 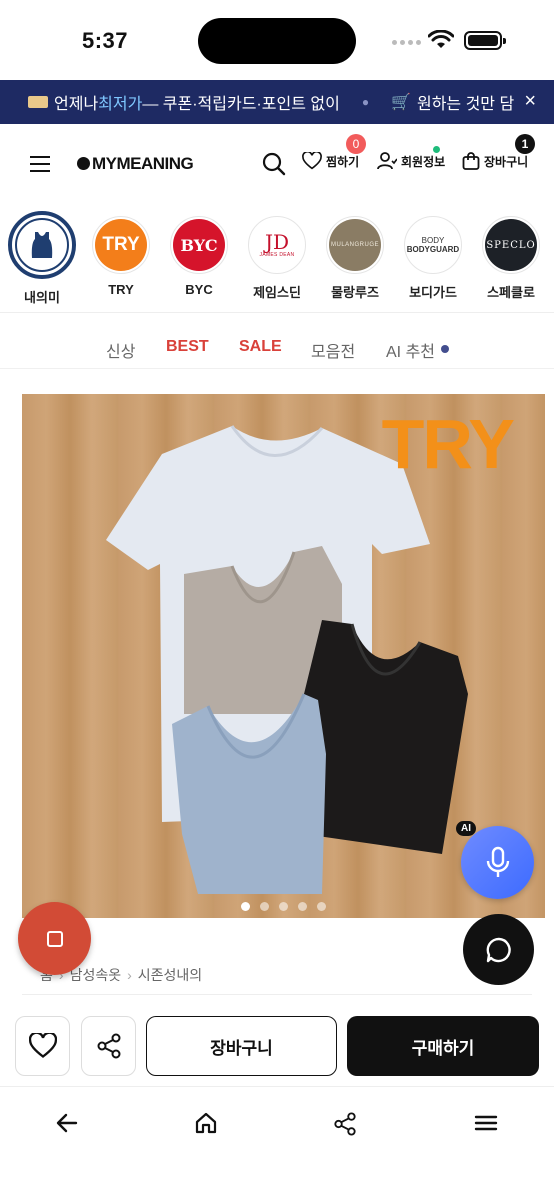 What do you see at coordinates (76, 104) in the screenshot?
I see `promo-text-pre: 언제나` at bounding box center [76, 104].